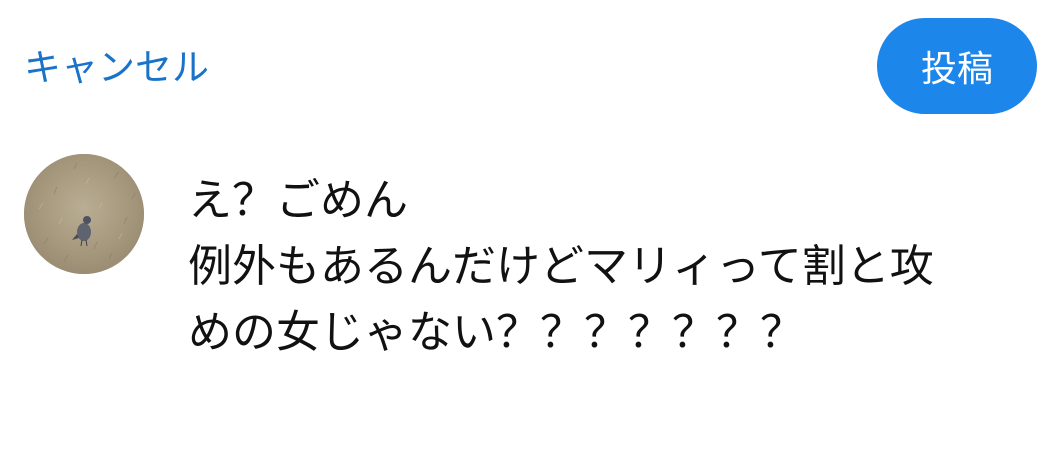 The height and width of the screenshot is (451, 1060). Describe the element at coordinates (496, 332) in the screenshot. I see `post-text-line: めの女じゃない？？？？？？？` at that location.